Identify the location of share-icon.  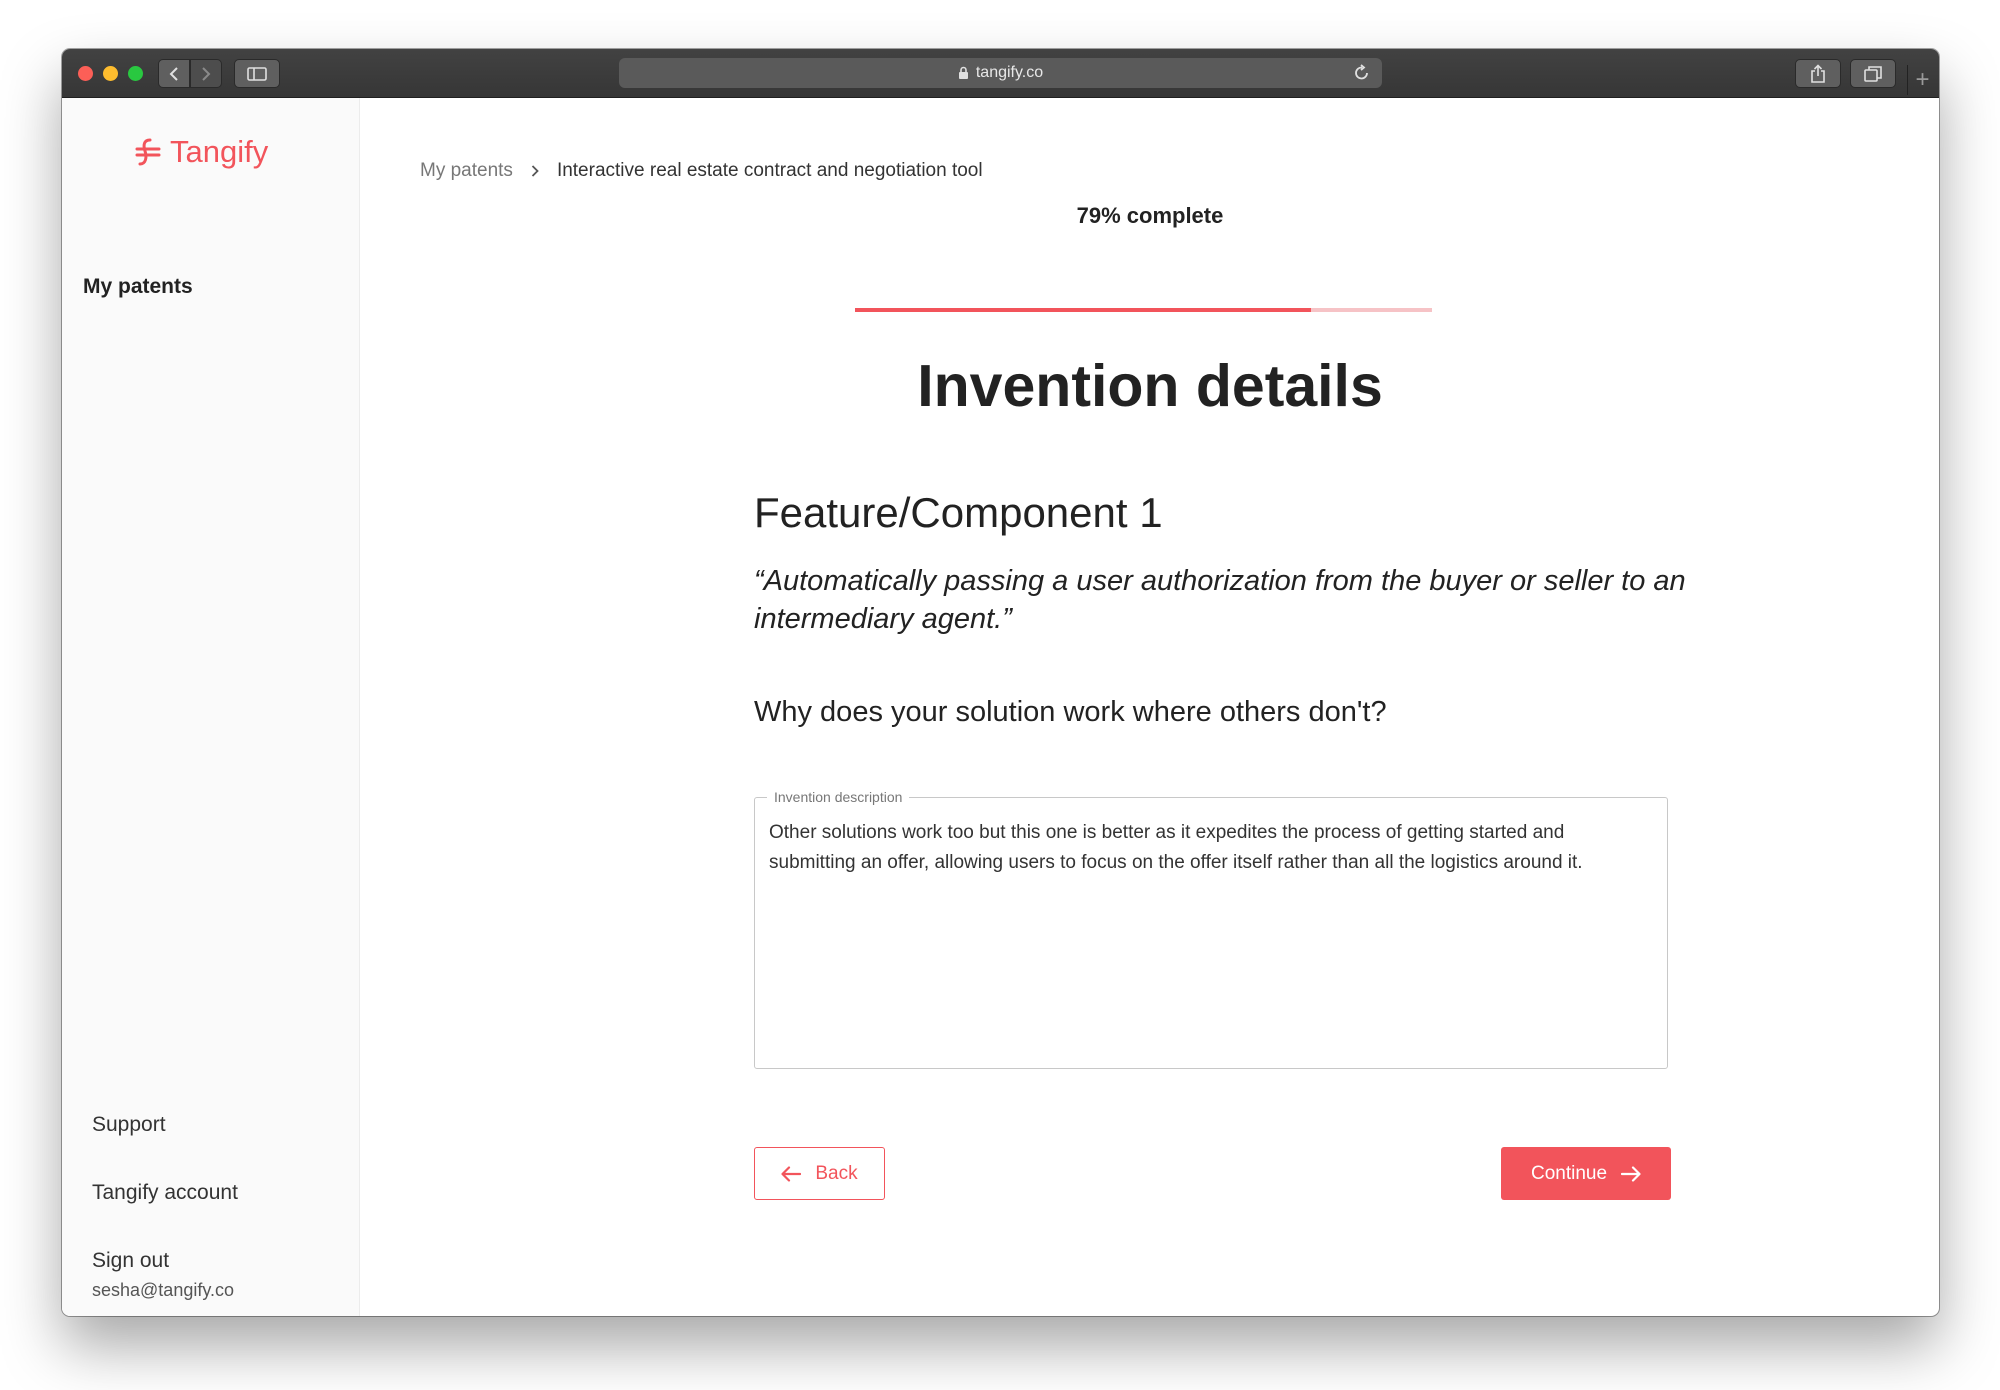
(1818, 73).